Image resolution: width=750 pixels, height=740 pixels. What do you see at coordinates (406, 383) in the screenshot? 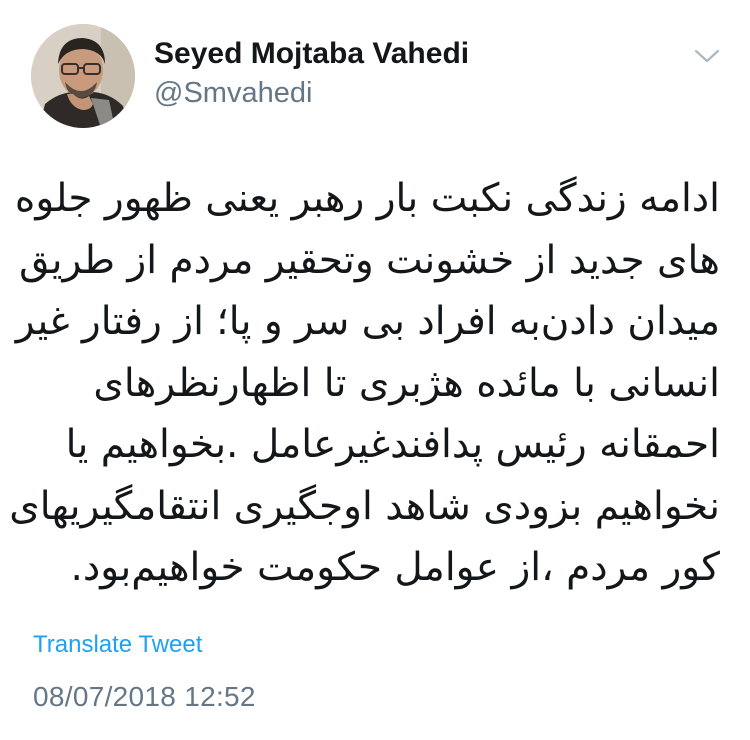
I see `tweet-line: انسانی با مائده هژبری تا اظهارنظرهای` at bounding box center [406, 383].